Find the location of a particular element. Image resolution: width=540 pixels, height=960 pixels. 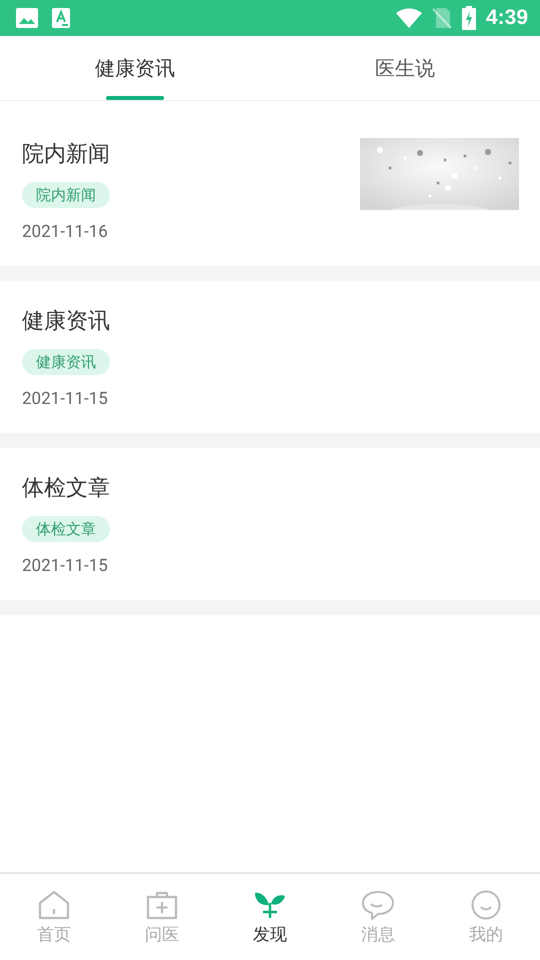

clock-time: 4:39 is located at coordinates (507, 18).